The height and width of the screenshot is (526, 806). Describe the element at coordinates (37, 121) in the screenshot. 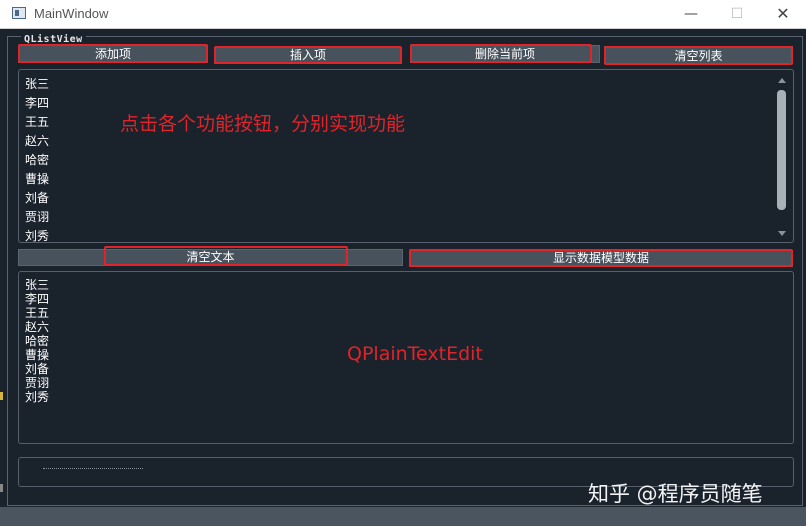

I see `list-item: 王五` at that location.